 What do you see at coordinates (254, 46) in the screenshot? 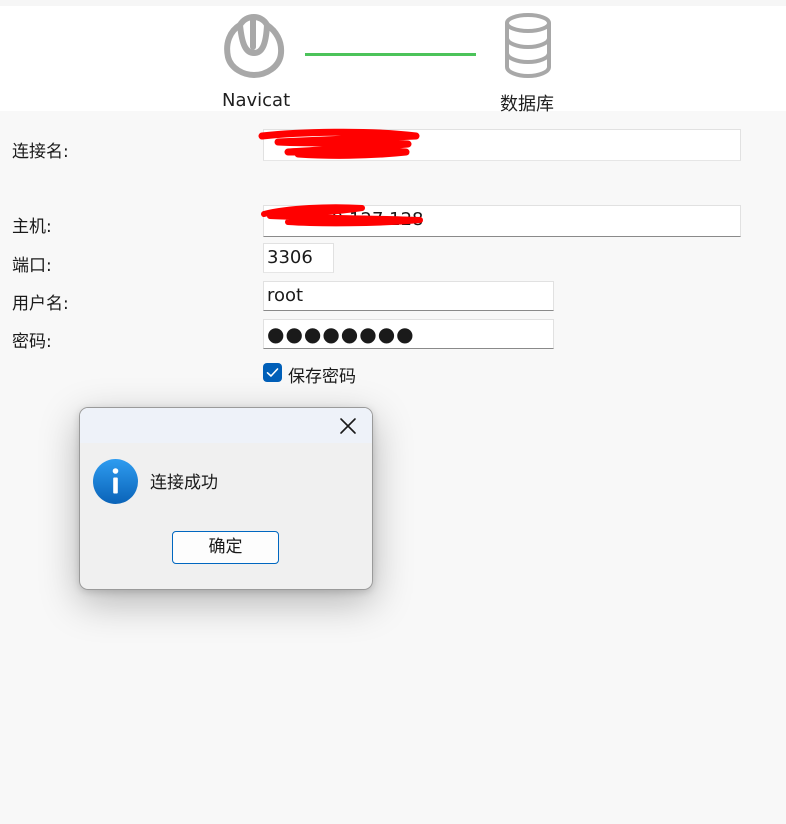
I see `navicat-logo-icon` at bounding box center [254, 46].